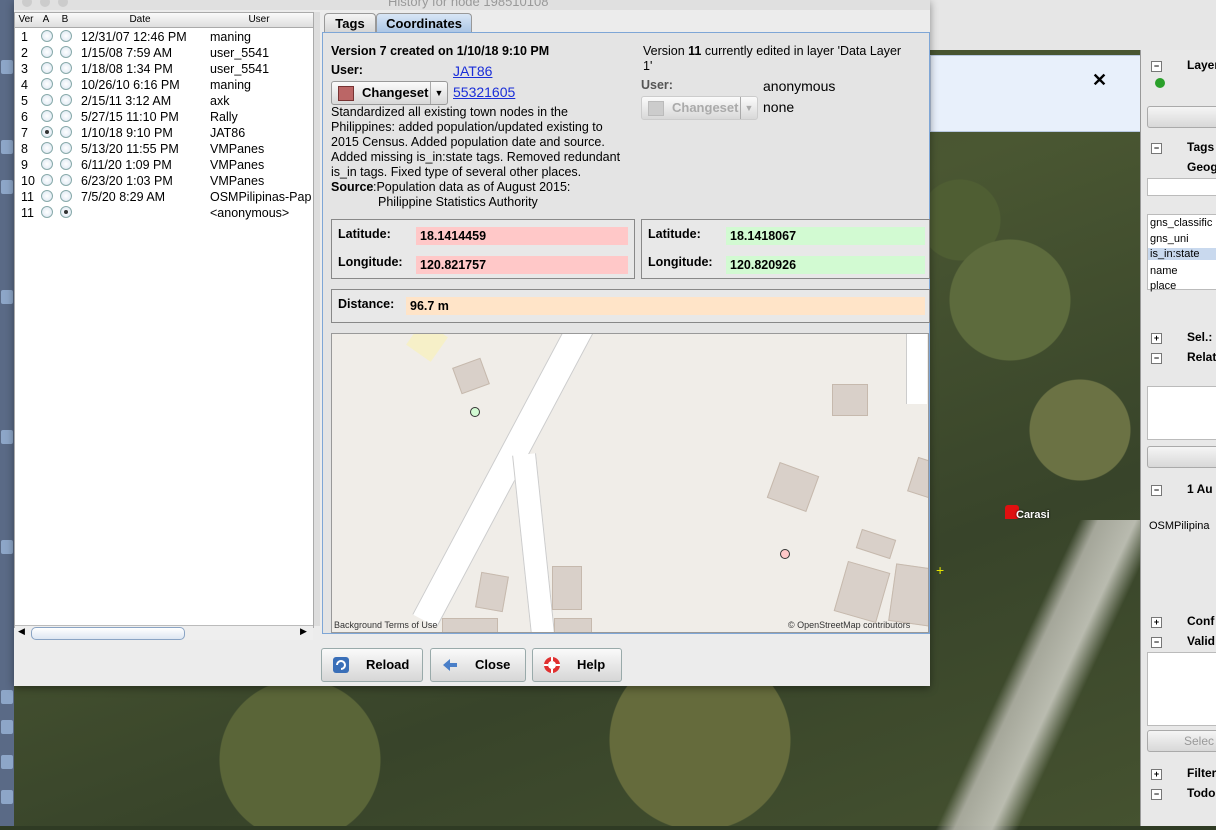 Image resolution: width=1216 pixels, height=830 pixels. I want to click on lasso-tool-icon, so click(7, 187).